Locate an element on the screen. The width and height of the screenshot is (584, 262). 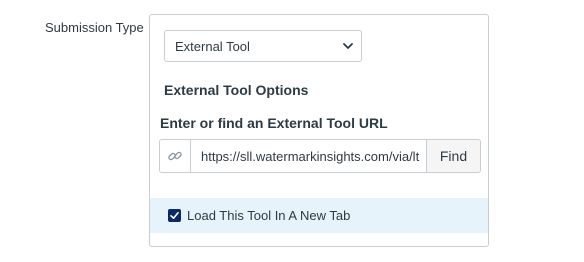
link-icon is located at coordinates (175, 156).